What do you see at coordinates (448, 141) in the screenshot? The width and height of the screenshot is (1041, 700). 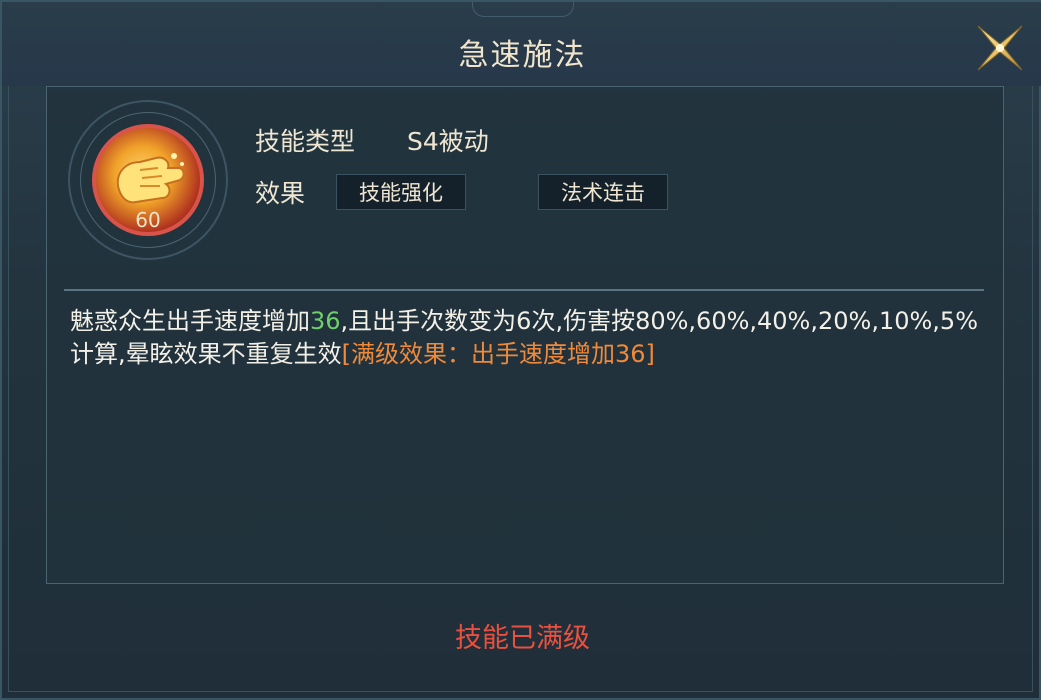 I see `skill-type-value: S4被动` at bounding box center [448, 141].